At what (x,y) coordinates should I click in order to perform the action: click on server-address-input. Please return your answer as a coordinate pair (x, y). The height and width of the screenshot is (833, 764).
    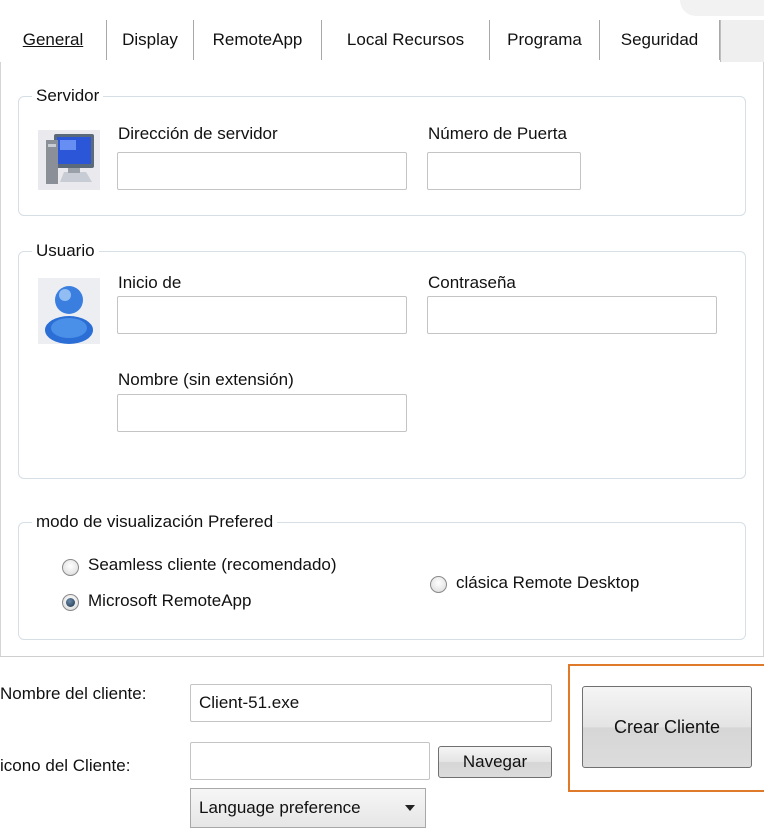
    Looking at the image, I should click on (262, 171).